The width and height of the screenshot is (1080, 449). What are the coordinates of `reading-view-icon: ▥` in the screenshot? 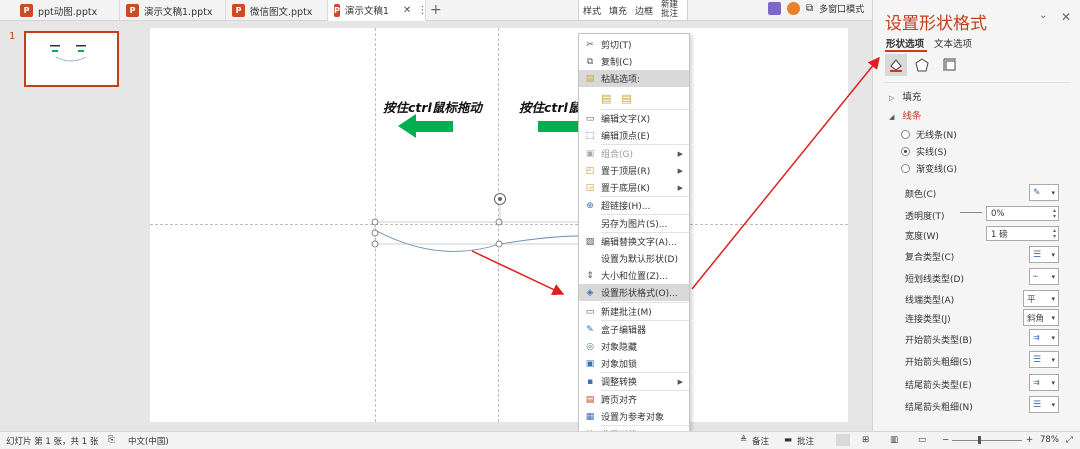 It's located at (894, 440).